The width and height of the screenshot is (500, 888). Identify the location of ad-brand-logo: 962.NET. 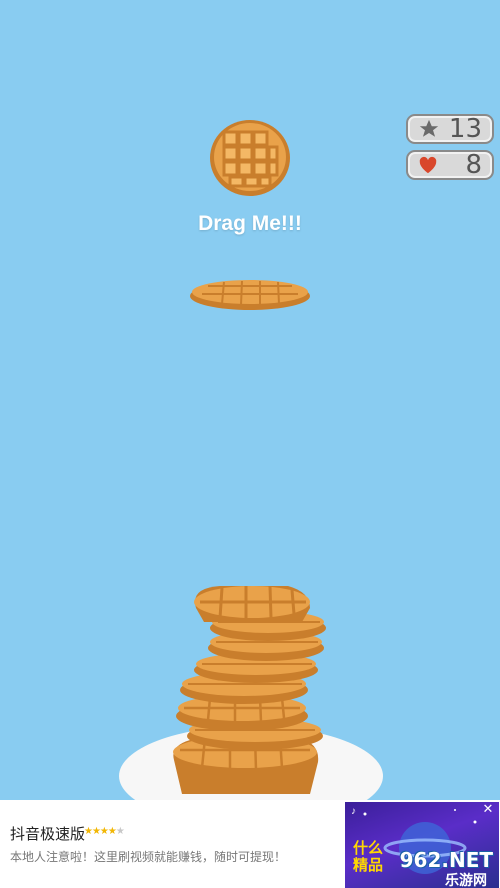
(446, 860).